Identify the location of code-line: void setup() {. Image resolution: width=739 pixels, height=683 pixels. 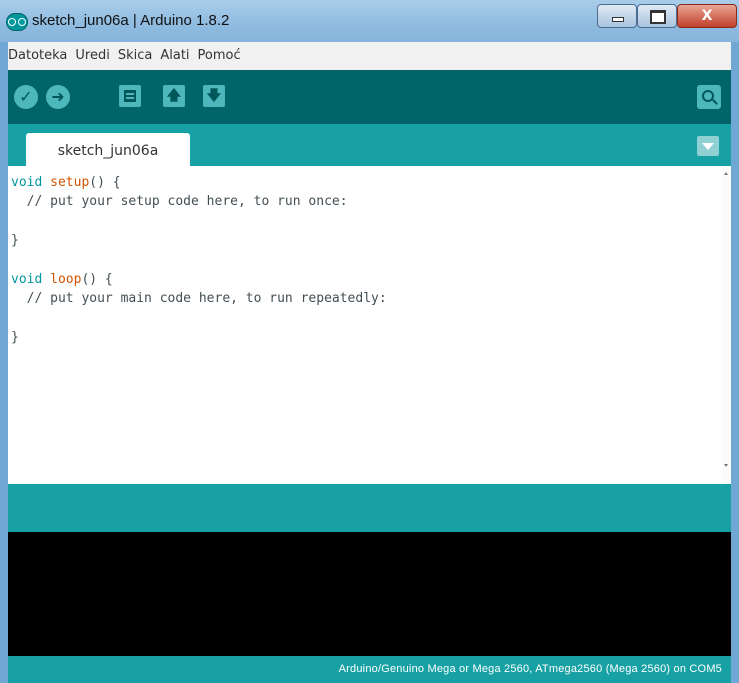
(66, 182).